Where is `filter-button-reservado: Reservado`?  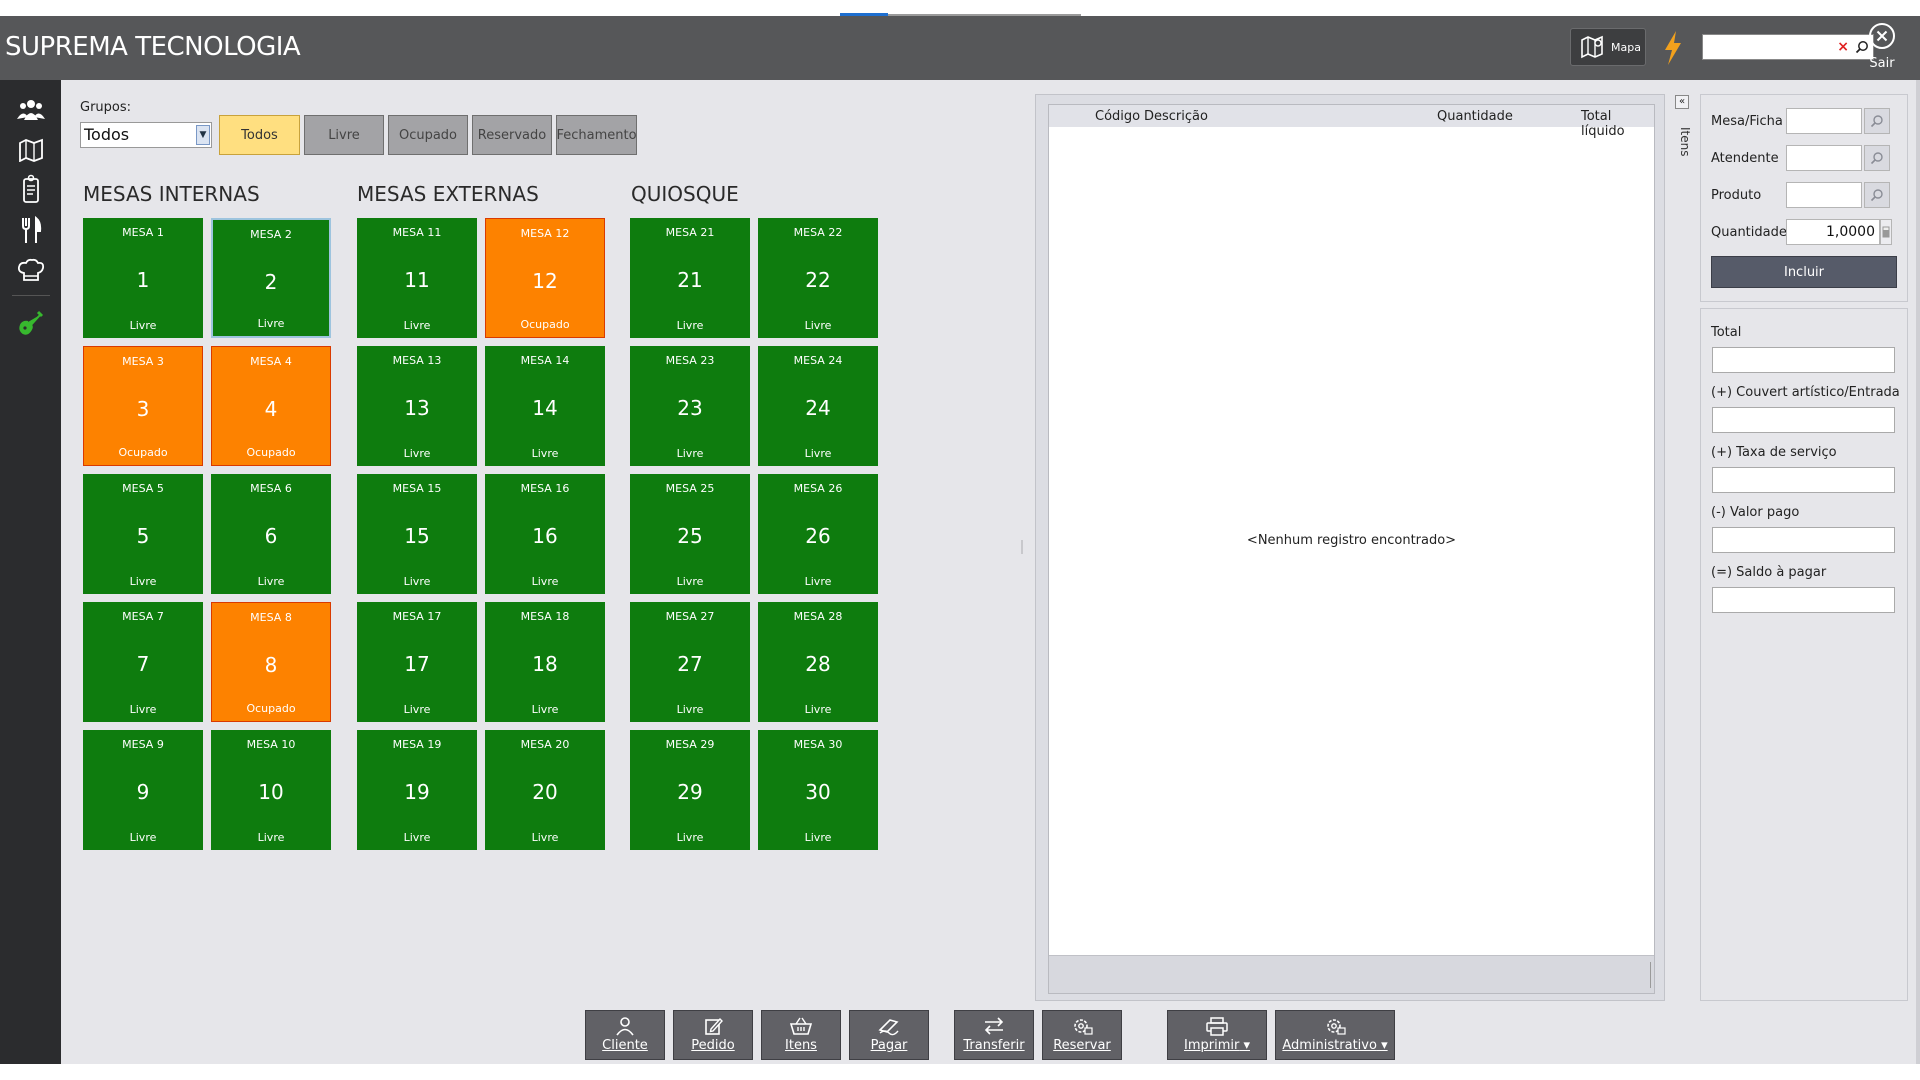
filter-button-reservado: Reservado is located at coordinates (512, 135).